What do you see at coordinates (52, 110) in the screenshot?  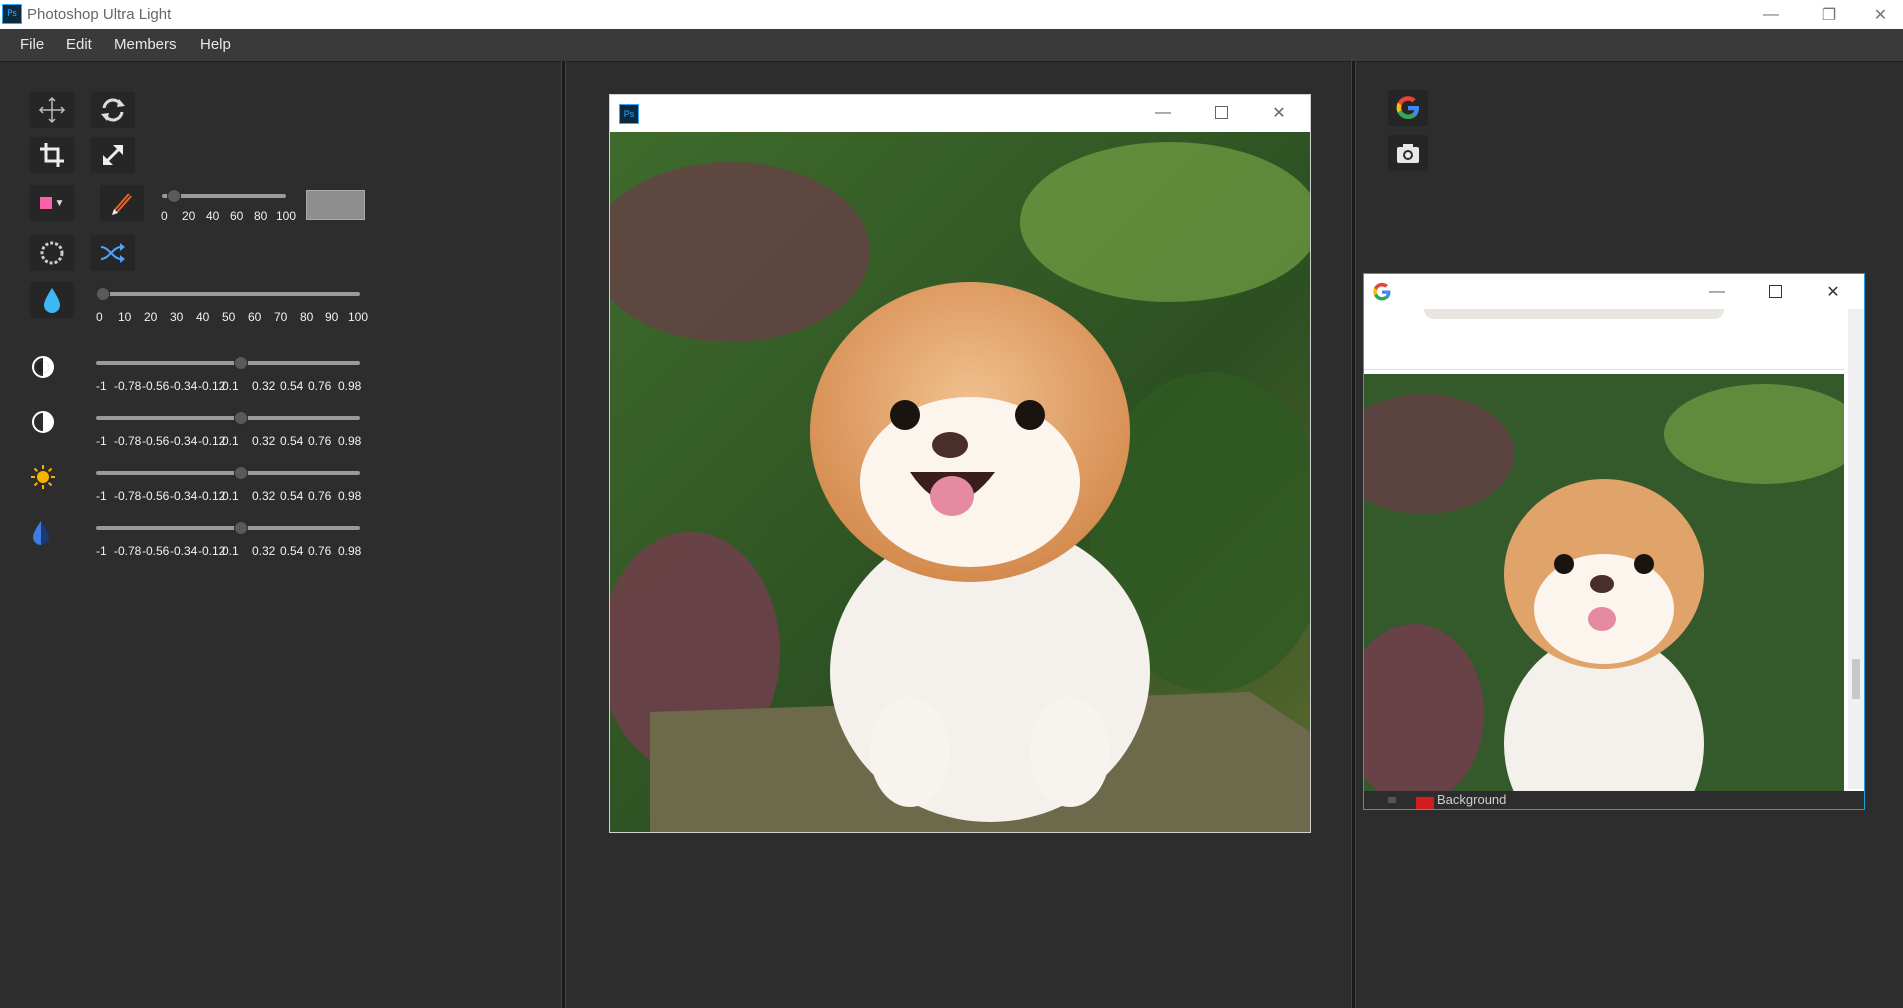 I see `move-tool-button` at bounding box center [52, 110].